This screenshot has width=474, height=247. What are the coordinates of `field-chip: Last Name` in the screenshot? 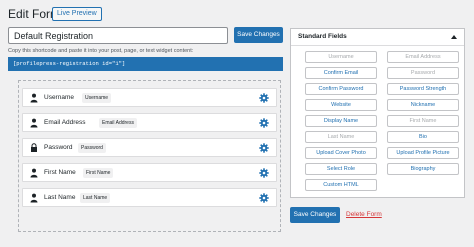 It's located at (341, 137).